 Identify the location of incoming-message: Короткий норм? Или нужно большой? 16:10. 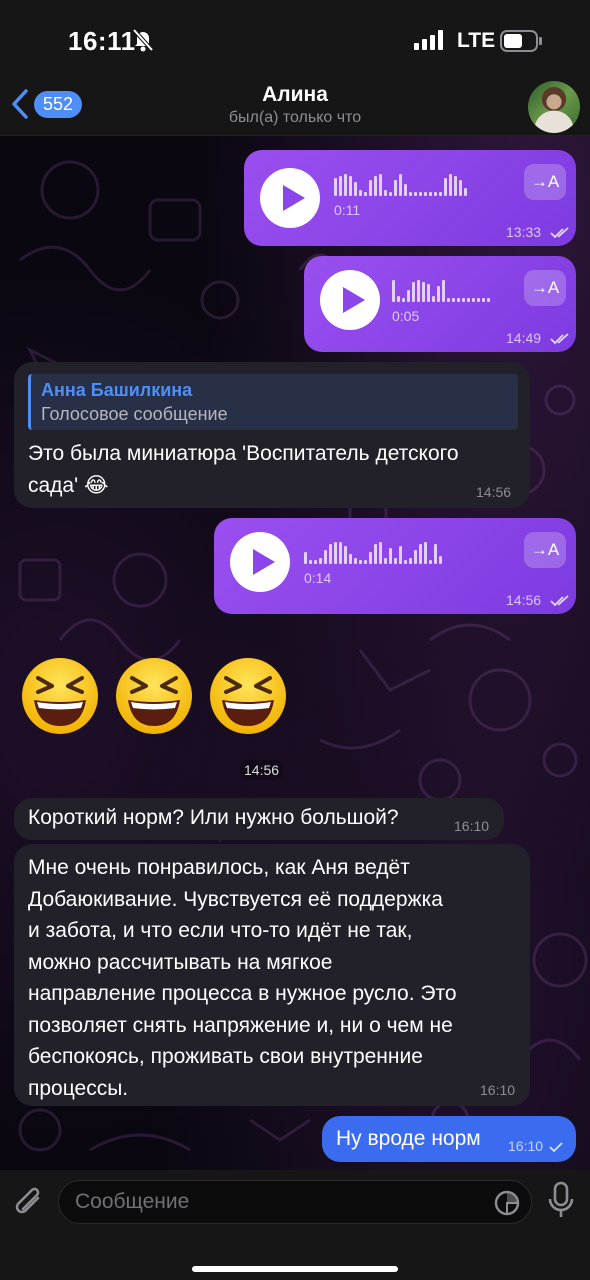
(259, 819).